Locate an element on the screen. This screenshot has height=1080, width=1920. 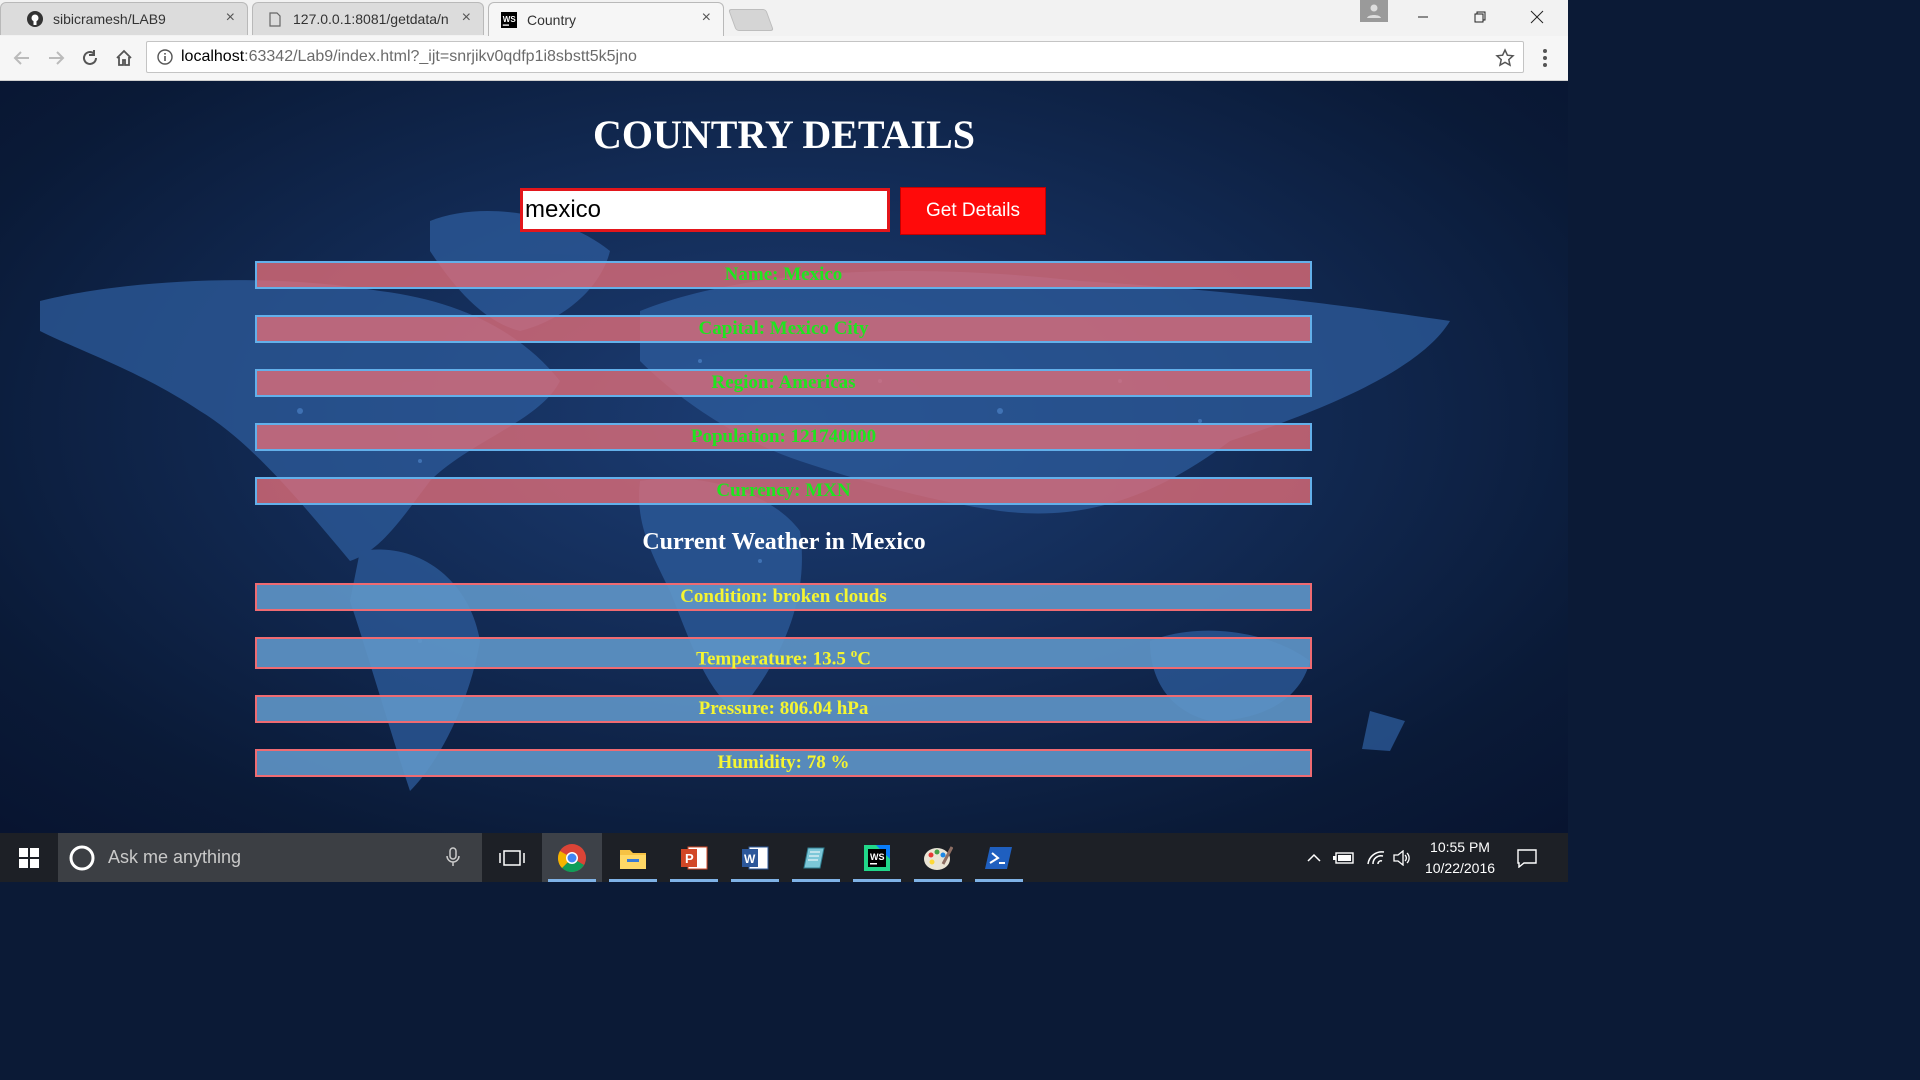
windows-start-icon is located at coordinates (29, 857).